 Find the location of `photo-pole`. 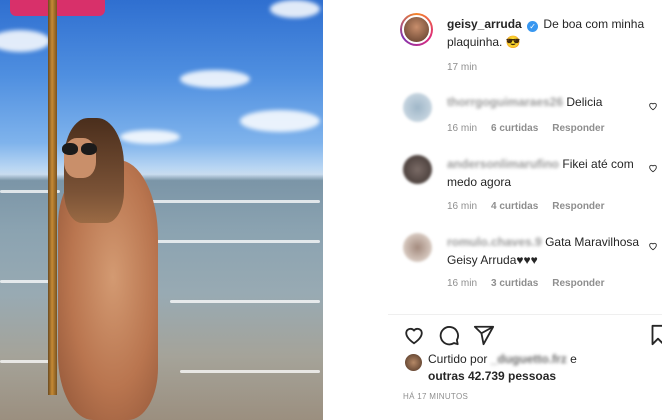

photo-pole is located at coordinates (52, 197).